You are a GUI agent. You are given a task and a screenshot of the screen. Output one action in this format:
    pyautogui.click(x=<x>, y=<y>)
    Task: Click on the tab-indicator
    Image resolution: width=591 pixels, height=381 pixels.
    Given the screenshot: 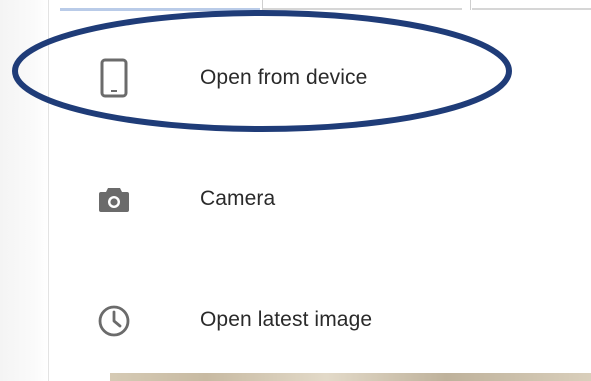 What is the action you would take?
    pyautogui.click(x=160, y=9)
    